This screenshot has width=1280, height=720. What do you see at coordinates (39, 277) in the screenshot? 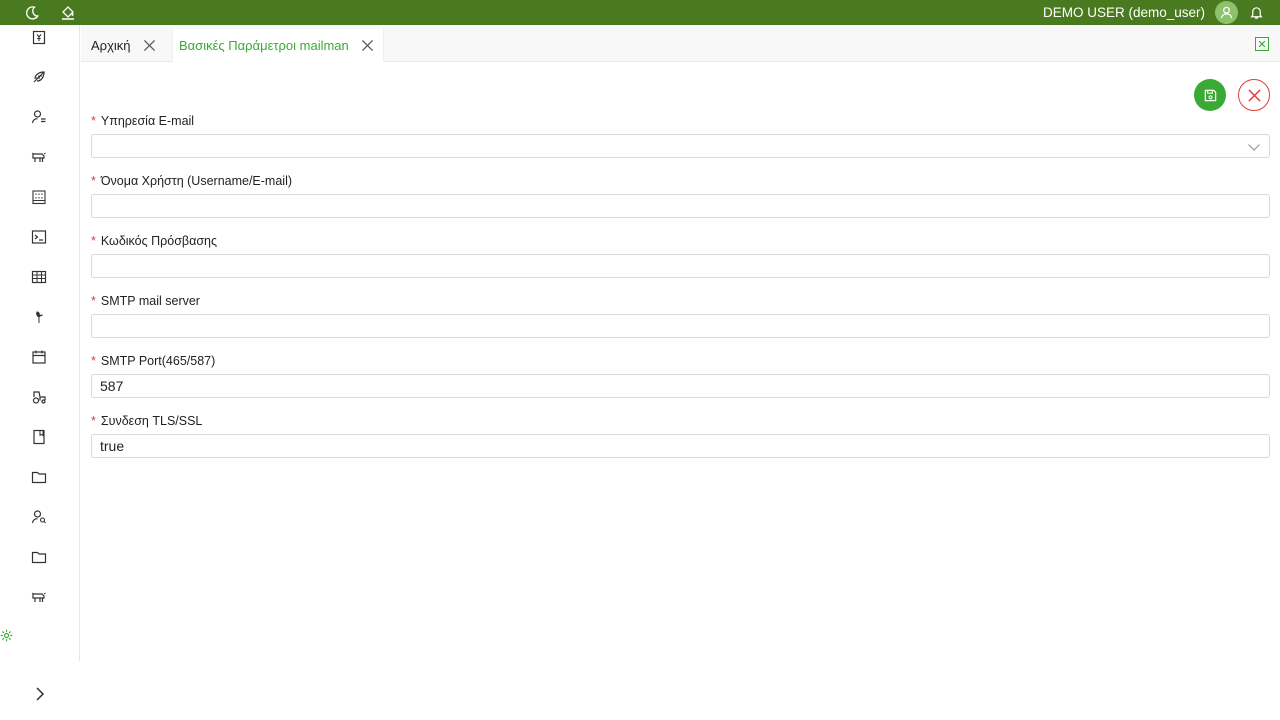
I see `table-icon` at bounding box center [39, 277].